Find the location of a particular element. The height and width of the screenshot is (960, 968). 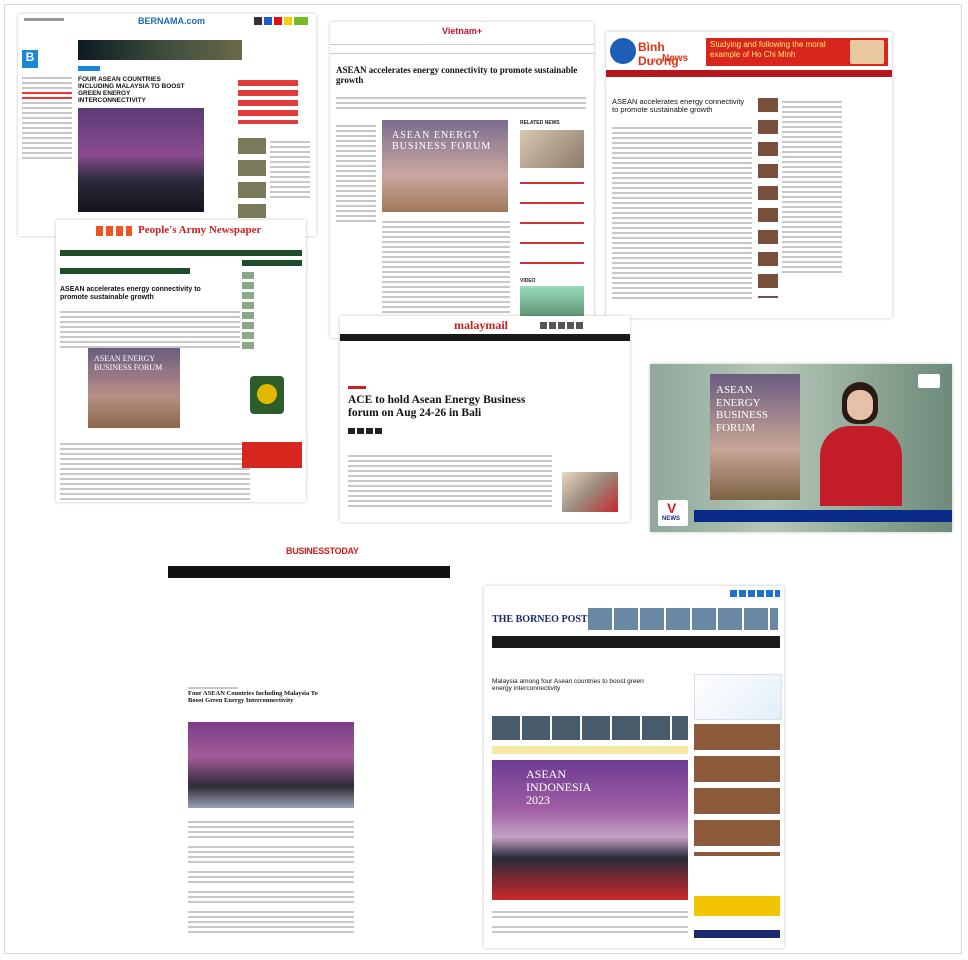

vnews-poster: ASEAN ENERGY BUSINESS FORUM is located at coordinates (755, 437).